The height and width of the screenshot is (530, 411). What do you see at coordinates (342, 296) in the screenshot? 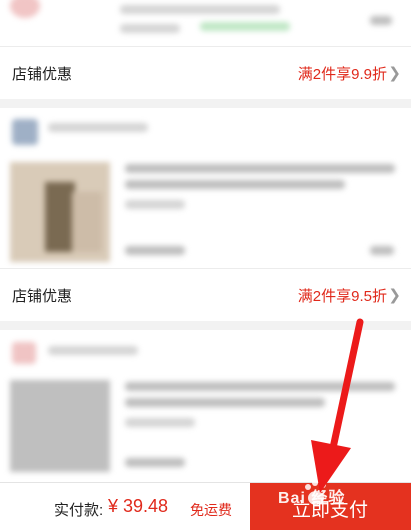
I see `shop-discount-value: 满2件享9.5折` at bounding box center [342, 296].